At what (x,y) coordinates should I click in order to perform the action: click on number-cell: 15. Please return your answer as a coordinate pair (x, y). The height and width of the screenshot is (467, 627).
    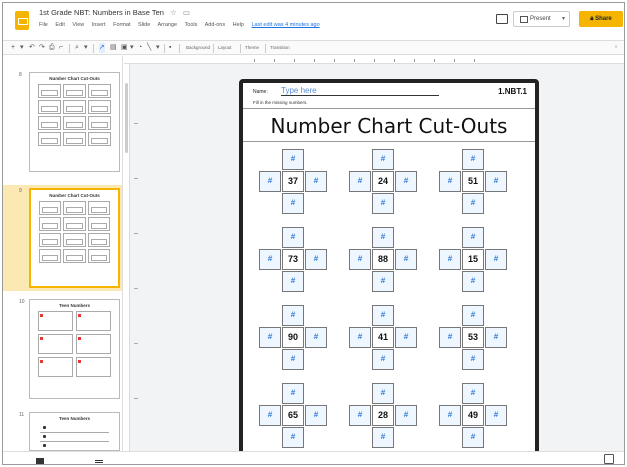
    Looking at the image, I should click on (473, 259).